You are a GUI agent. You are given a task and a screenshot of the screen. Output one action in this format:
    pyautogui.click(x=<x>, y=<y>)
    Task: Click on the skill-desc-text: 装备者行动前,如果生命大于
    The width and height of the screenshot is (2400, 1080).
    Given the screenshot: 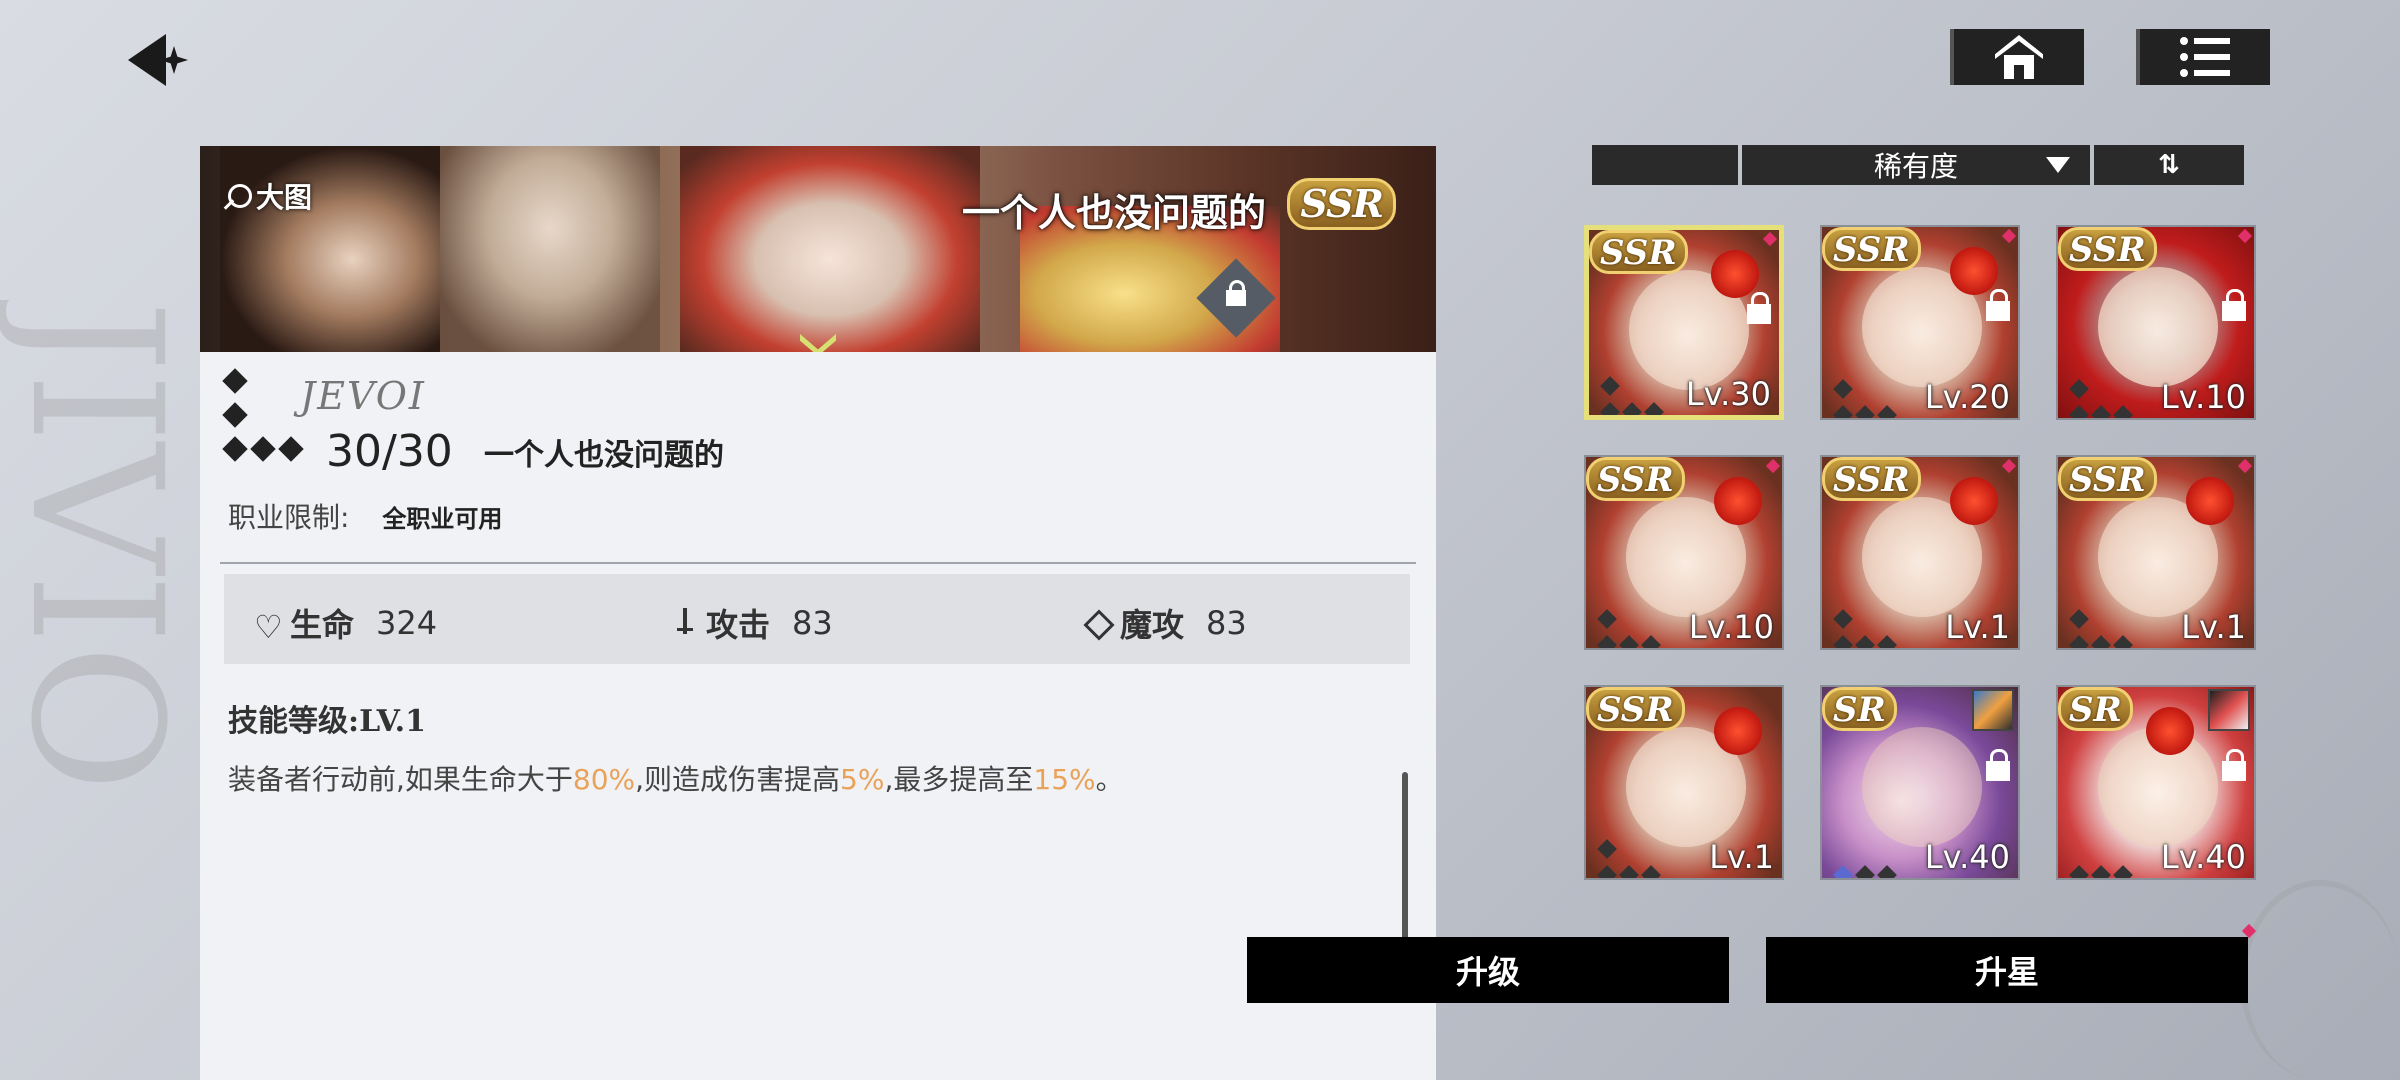 What is the action you would take?
    pyautogui.click(x=400, y=779)
    